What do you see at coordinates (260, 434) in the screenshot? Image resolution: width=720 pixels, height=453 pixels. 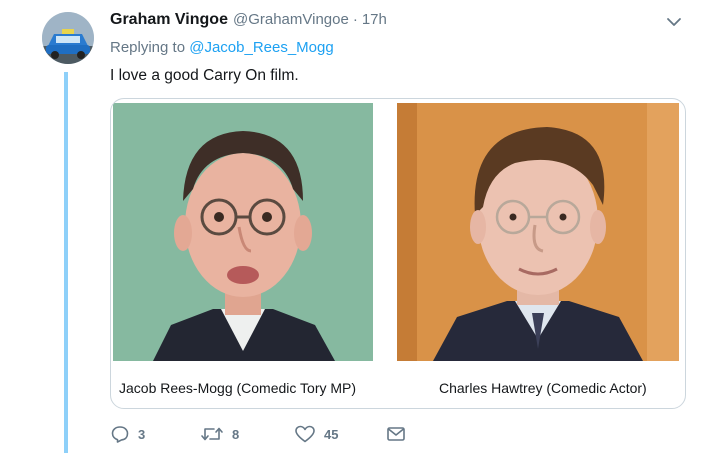 I see `tweet-actions-bar: 3 8 45` at bounding box center [260, 434].